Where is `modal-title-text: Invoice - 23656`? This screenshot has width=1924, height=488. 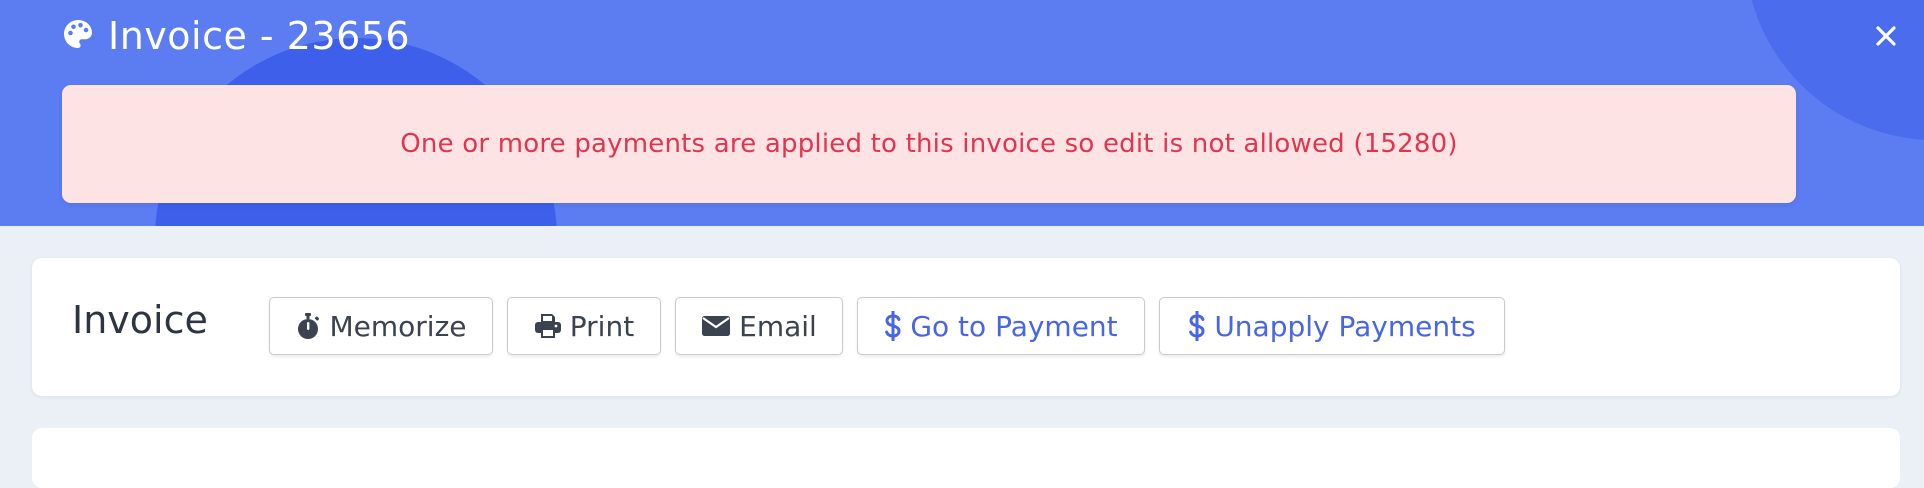 modal-title-text: Invoice - 23656 is located at coordinates (259, 36).